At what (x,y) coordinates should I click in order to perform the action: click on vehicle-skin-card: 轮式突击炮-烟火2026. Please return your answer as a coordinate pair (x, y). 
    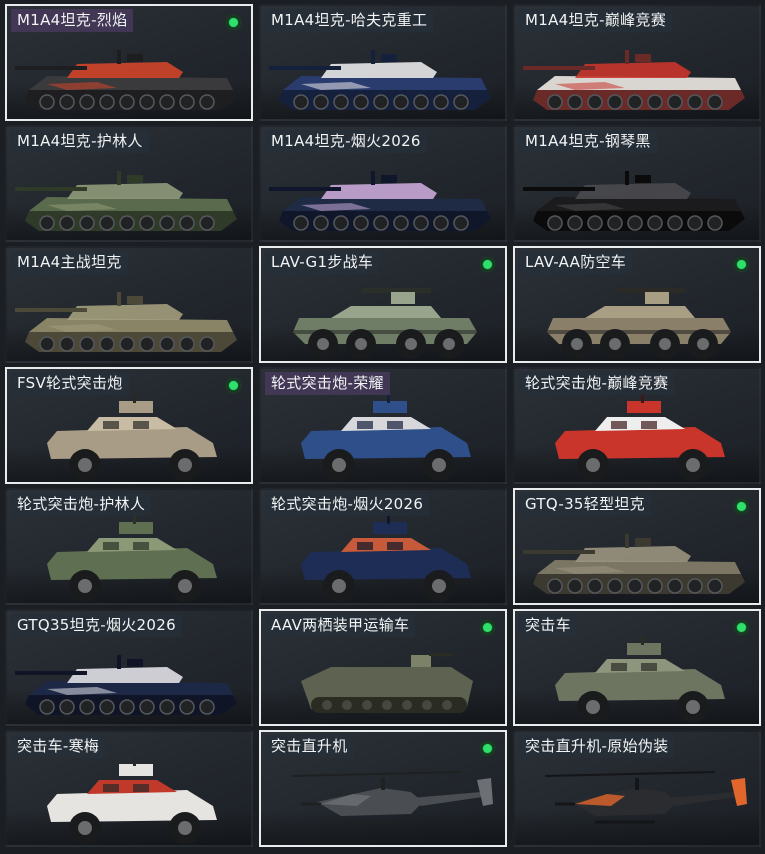
    Looking at the image, I should click on (383, 546).